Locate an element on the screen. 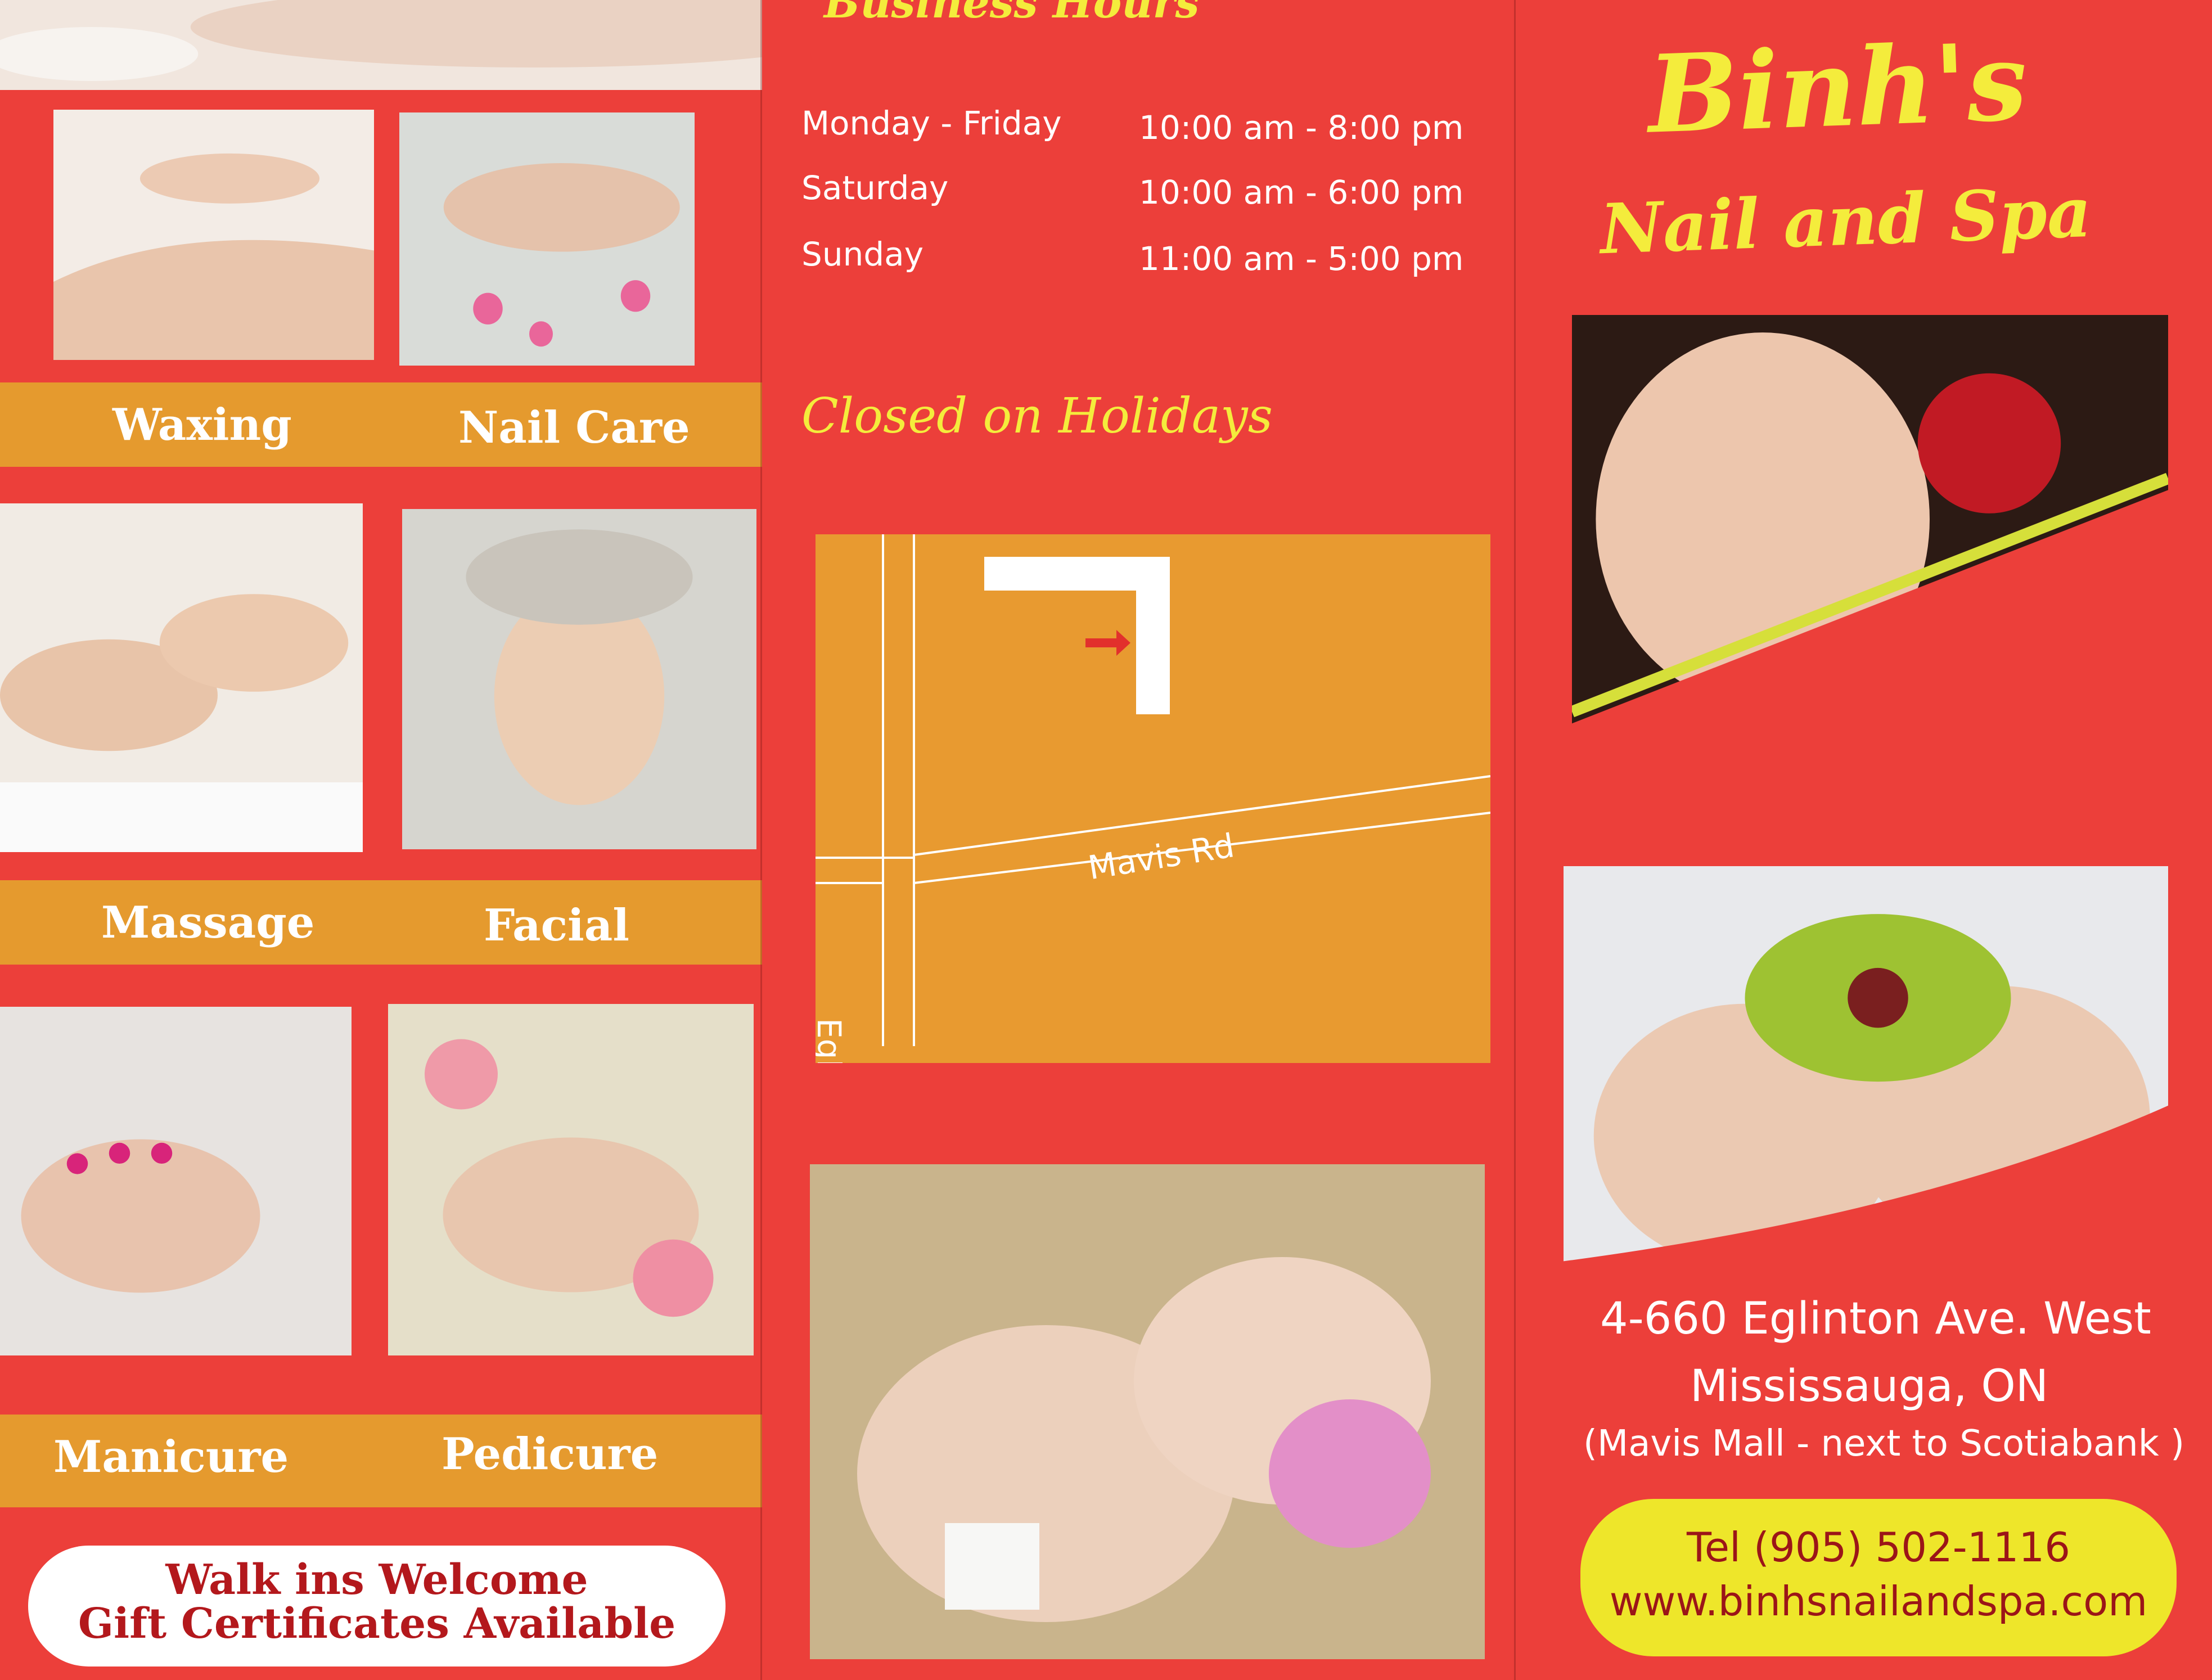 This screenshot has height=1680, width=2212. photo-nail-care is located at coordinates (547, 239).